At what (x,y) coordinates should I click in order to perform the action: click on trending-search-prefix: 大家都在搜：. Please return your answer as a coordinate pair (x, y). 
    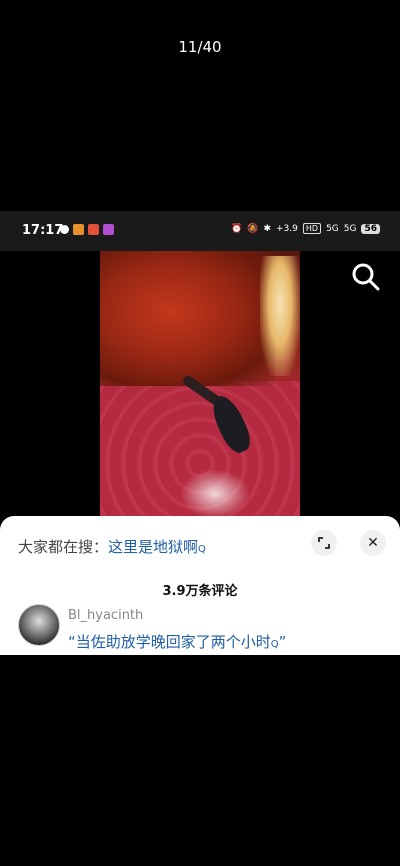
    Looking at the image, I should click on (63, 547).